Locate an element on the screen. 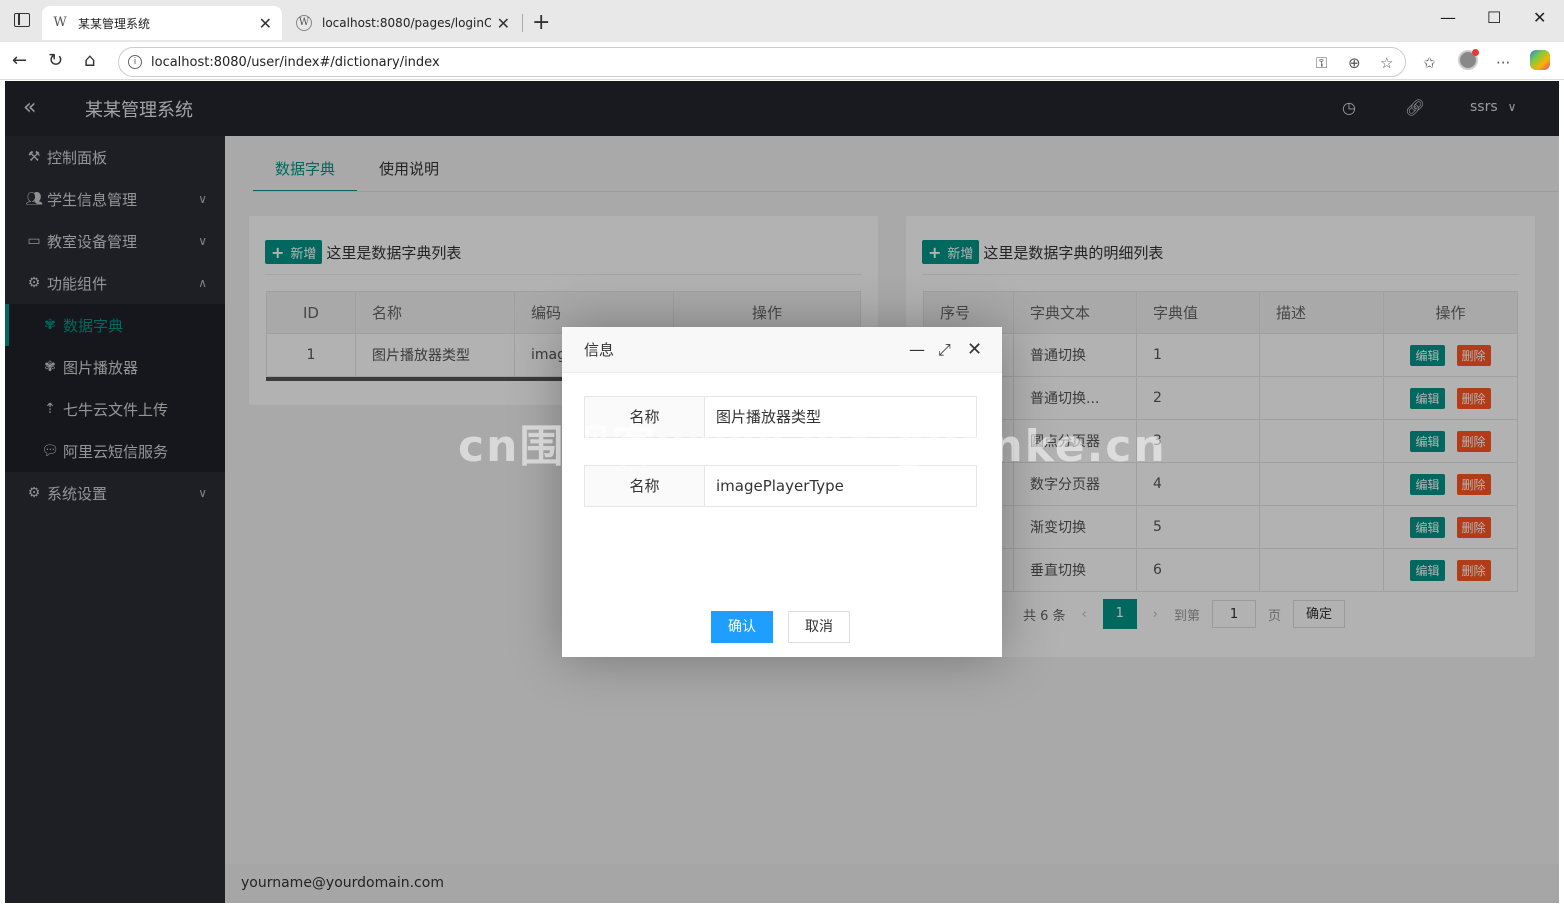 The height and width of the screenshot is (908, 1564). confirm-button: 确认 is located at coordinates (742, 627).